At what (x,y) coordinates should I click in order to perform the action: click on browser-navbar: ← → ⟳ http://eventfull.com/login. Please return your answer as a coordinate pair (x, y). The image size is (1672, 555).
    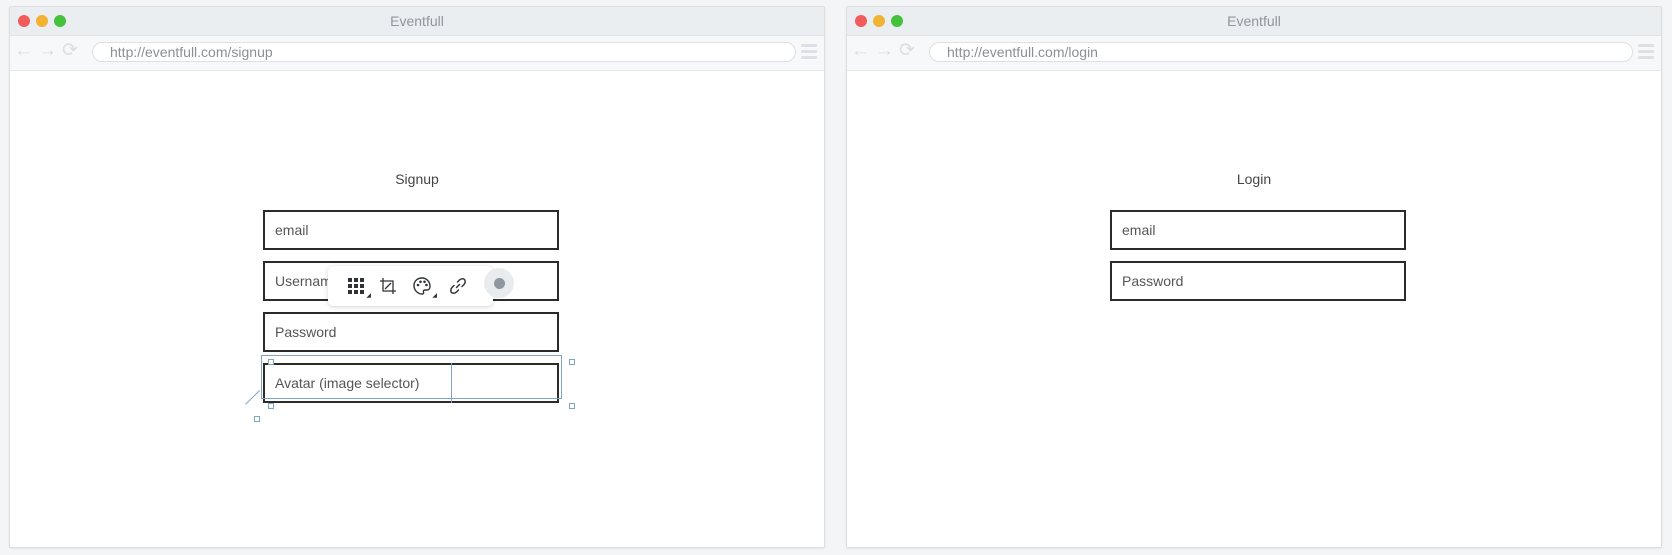
    Looking at the image, I should click on (1254, 53).